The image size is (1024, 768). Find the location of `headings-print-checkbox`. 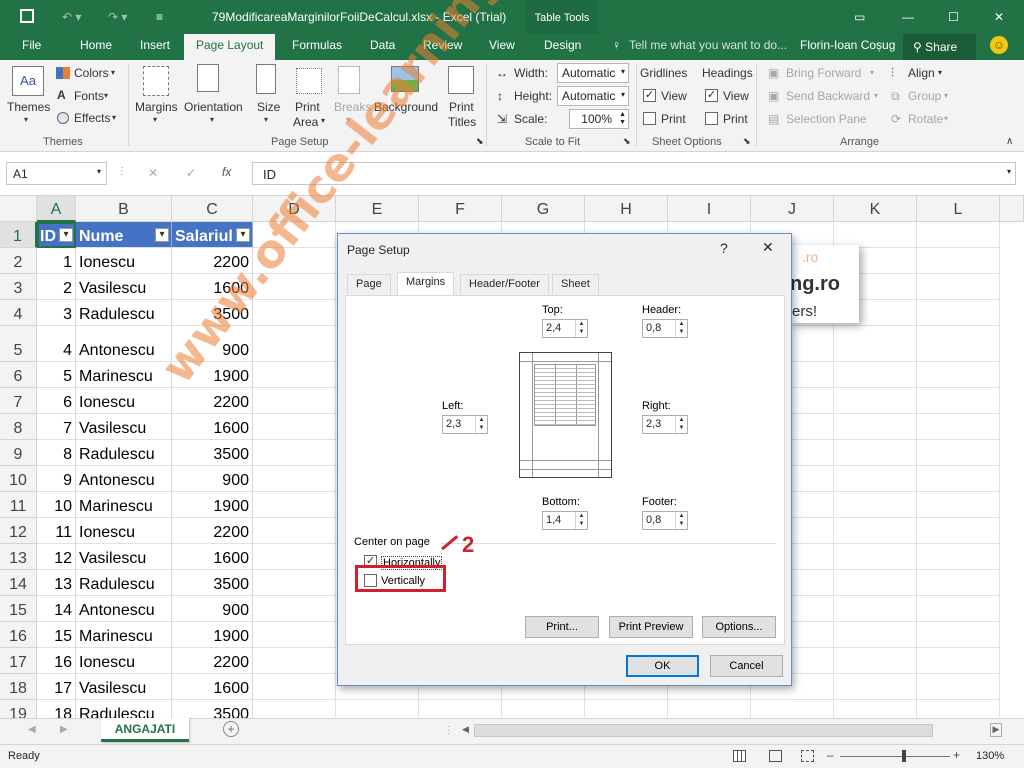

headings-print-checkbox is located at coordinates (711, 118).